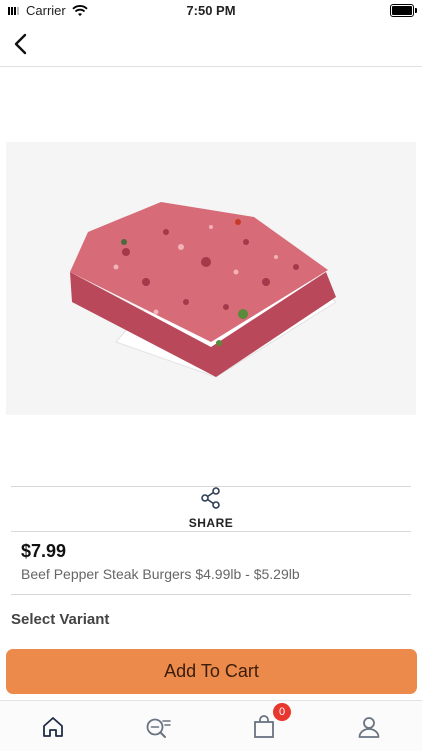 This screenshot has height=751, width=422. I want to click on add-to-cart-button: Add To Cart, so click(211, 671).